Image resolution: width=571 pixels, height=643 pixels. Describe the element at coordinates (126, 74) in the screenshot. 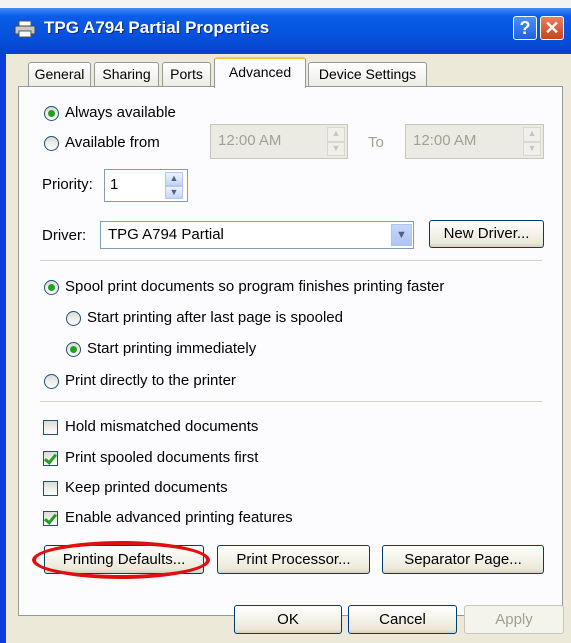

I see `tab-sharing: Sharing` at that location.